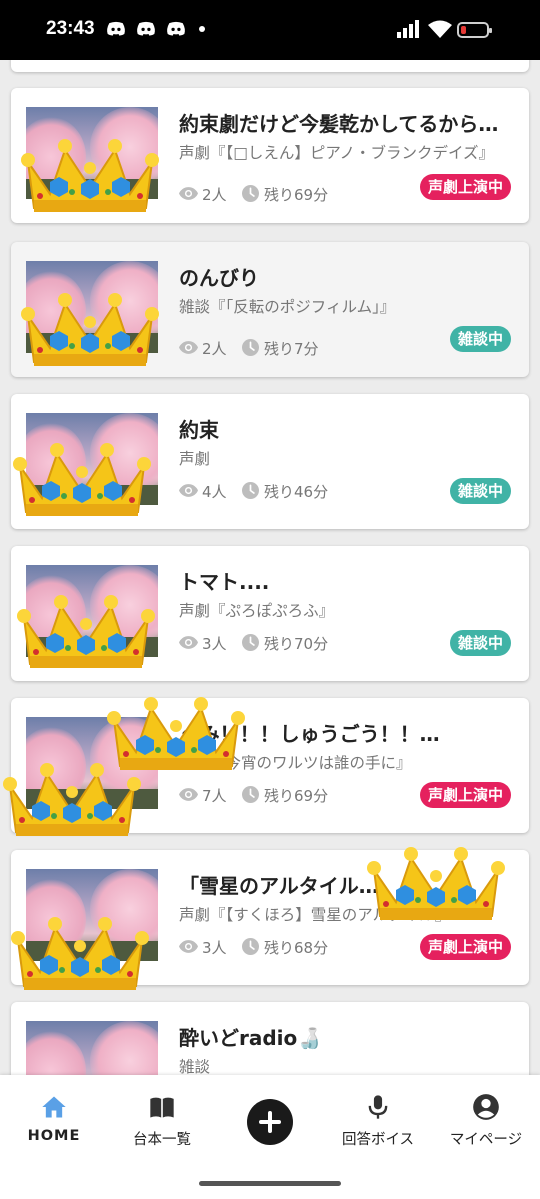 Image resolution: width=540 pixels, height=1199 pixels. I want to click on remaining-time: 残り7分, so click(291, 349).